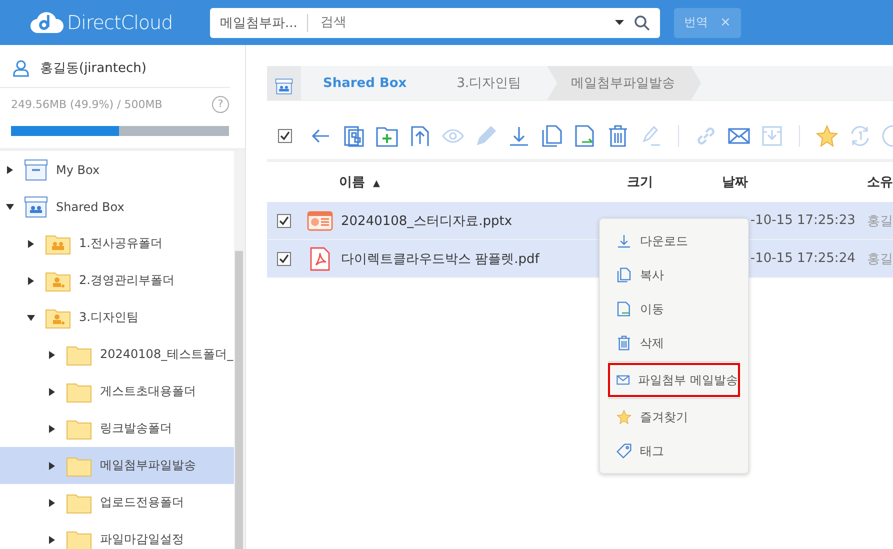  Describe the element at coordinates (696, 22) in the screenshot. I see `translate-label: 번역` at that location.